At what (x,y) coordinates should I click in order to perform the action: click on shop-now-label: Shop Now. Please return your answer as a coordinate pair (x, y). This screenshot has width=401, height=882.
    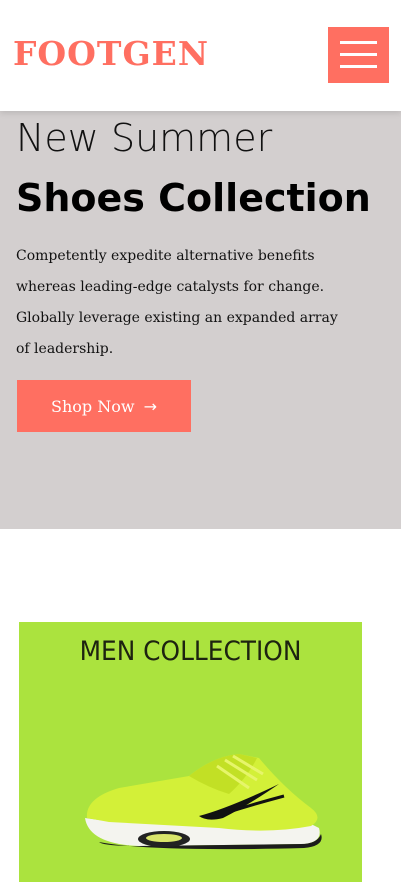
    Looking at the image, I should click on (93, 406).